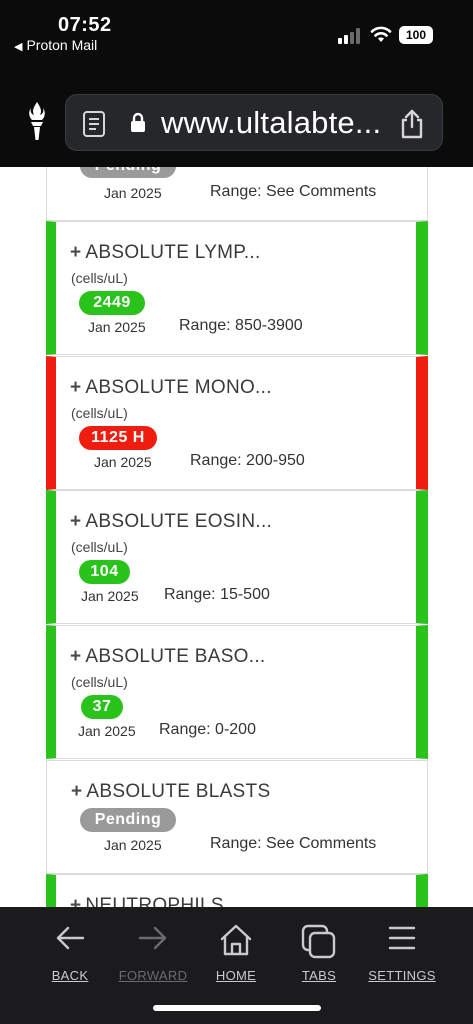  I want to click on result-range: Range: 0-200, so click(207, 729).